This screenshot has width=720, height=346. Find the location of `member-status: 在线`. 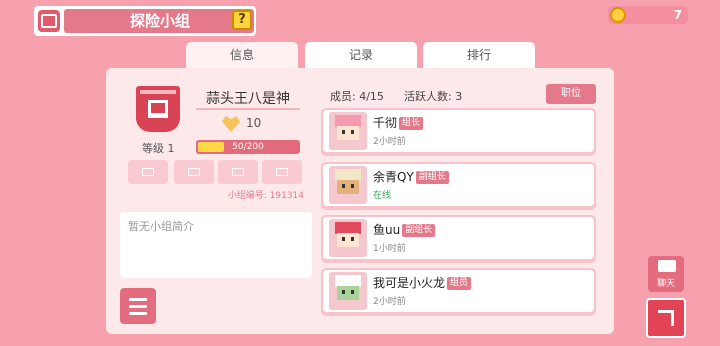

member-status: 在线 is located at coordinates (382, 196).